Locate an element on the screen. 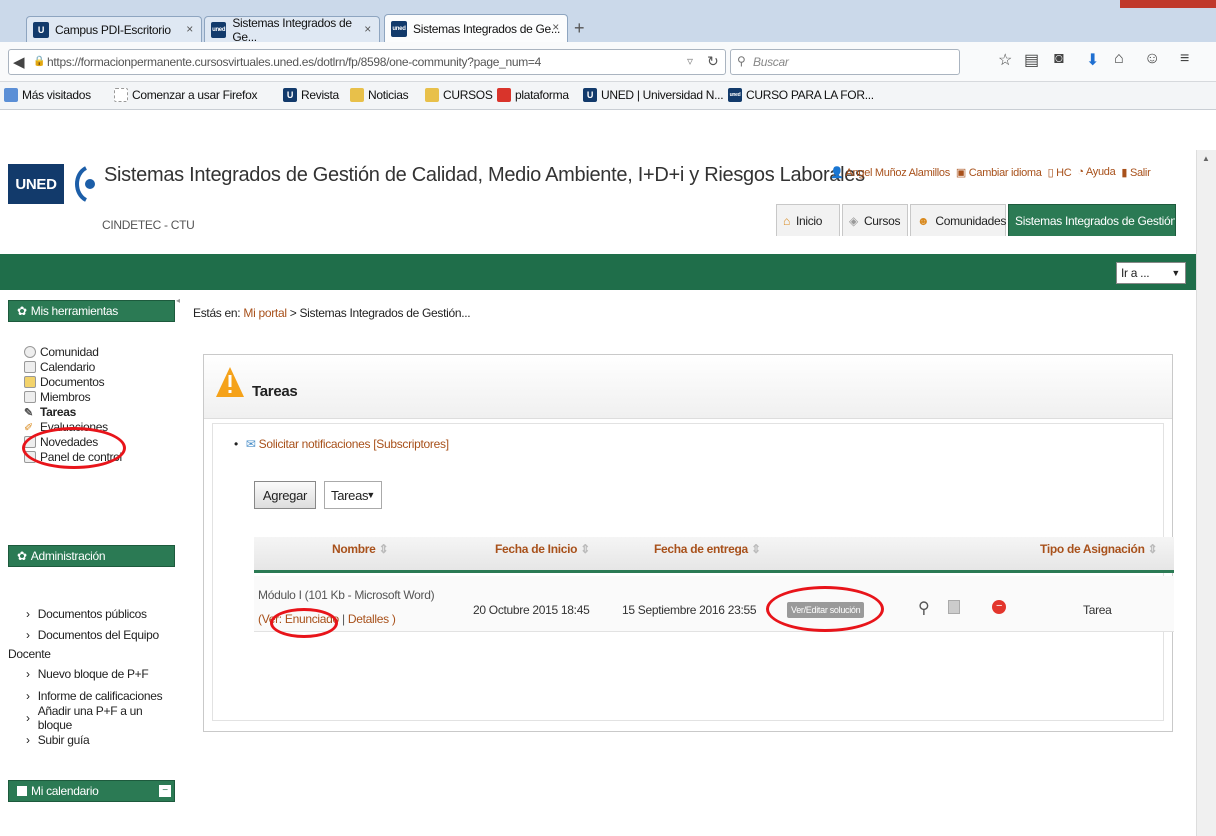  community-icon is located at coordinates (30, 351).